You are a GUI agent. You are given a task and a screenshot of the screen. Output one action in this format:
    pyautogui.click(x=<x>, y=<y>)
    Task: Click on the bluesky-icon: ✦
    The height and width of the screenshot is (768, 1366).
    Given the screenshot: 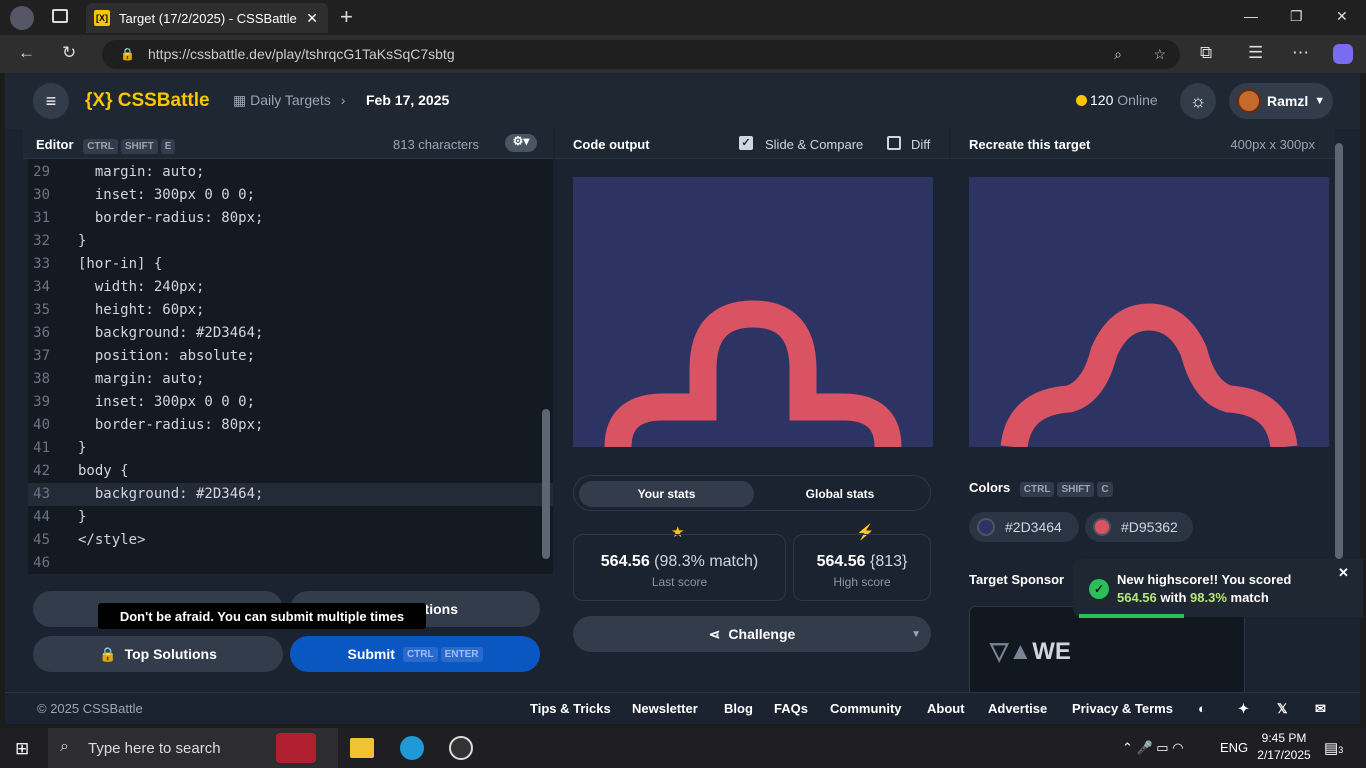 What is the action you would take?
    pyautogui.click(x=1243, y=709)
    